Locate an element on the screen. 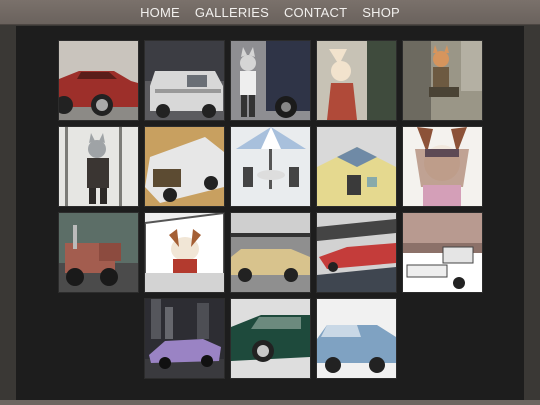 This screenshot has width=540, height=405. gallery-thumb-fox-girl-with-goggles is located at coordinates (442, 166).